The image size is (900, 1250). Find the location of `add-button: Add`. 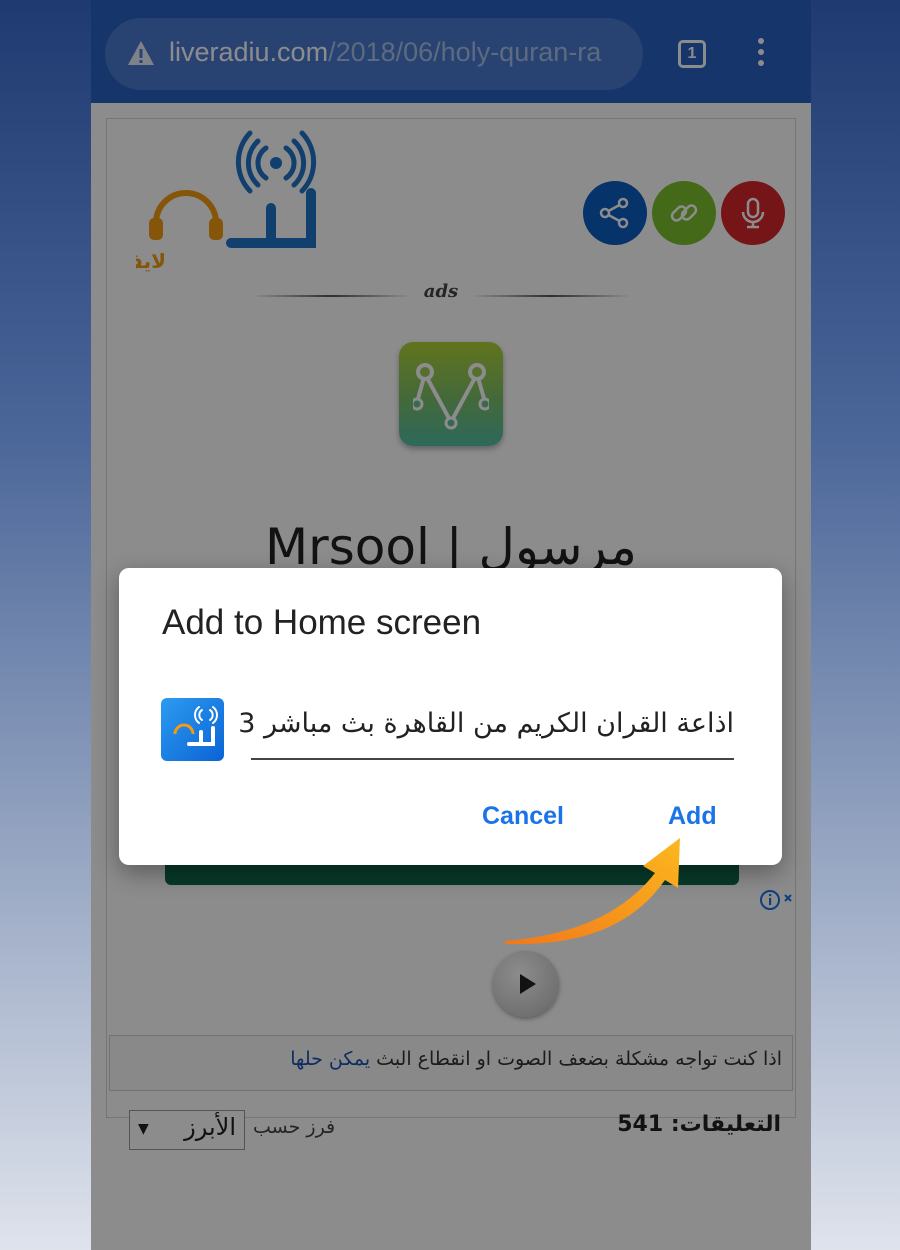

add-button: Add is located at coordinates (692, 816).